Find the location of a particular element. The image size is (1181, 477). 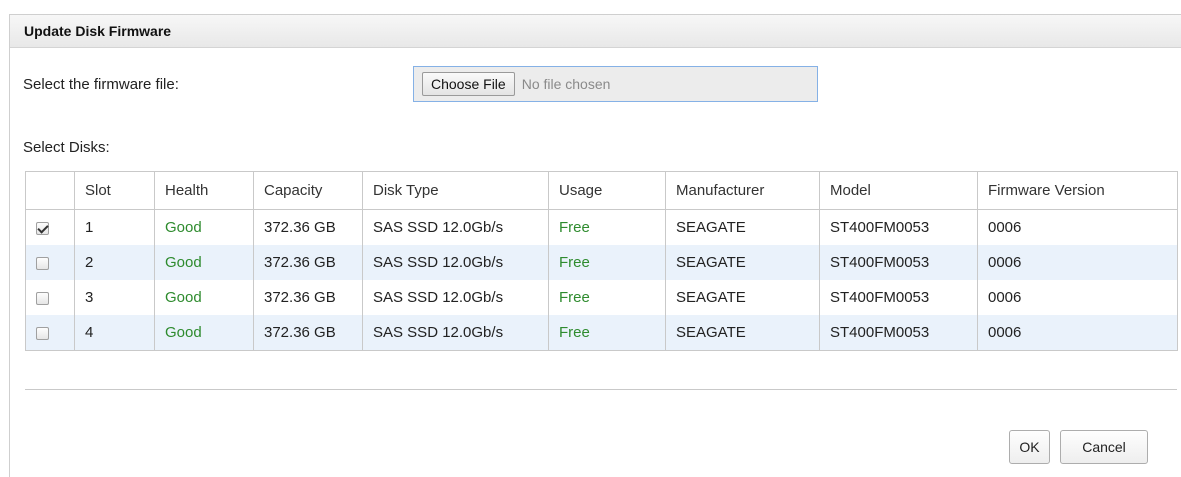

choose-file-button: Choose File is located at coordinates (468, 84).